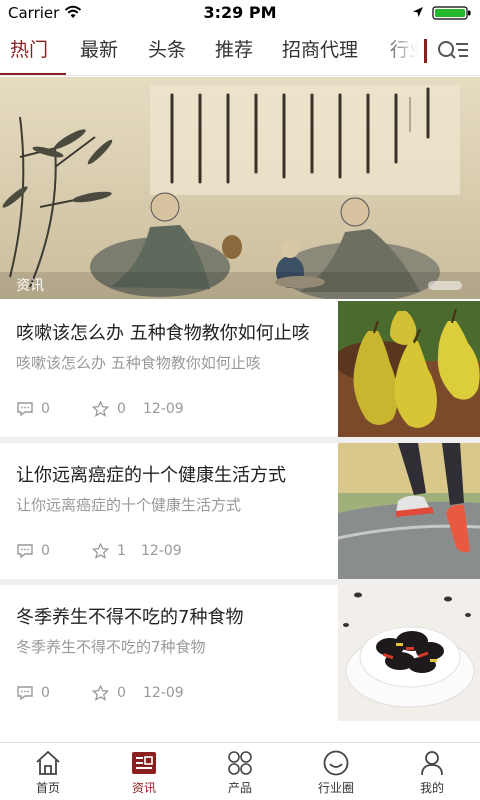  I want to click on banner-caption: 资讯, so click(30, 286).